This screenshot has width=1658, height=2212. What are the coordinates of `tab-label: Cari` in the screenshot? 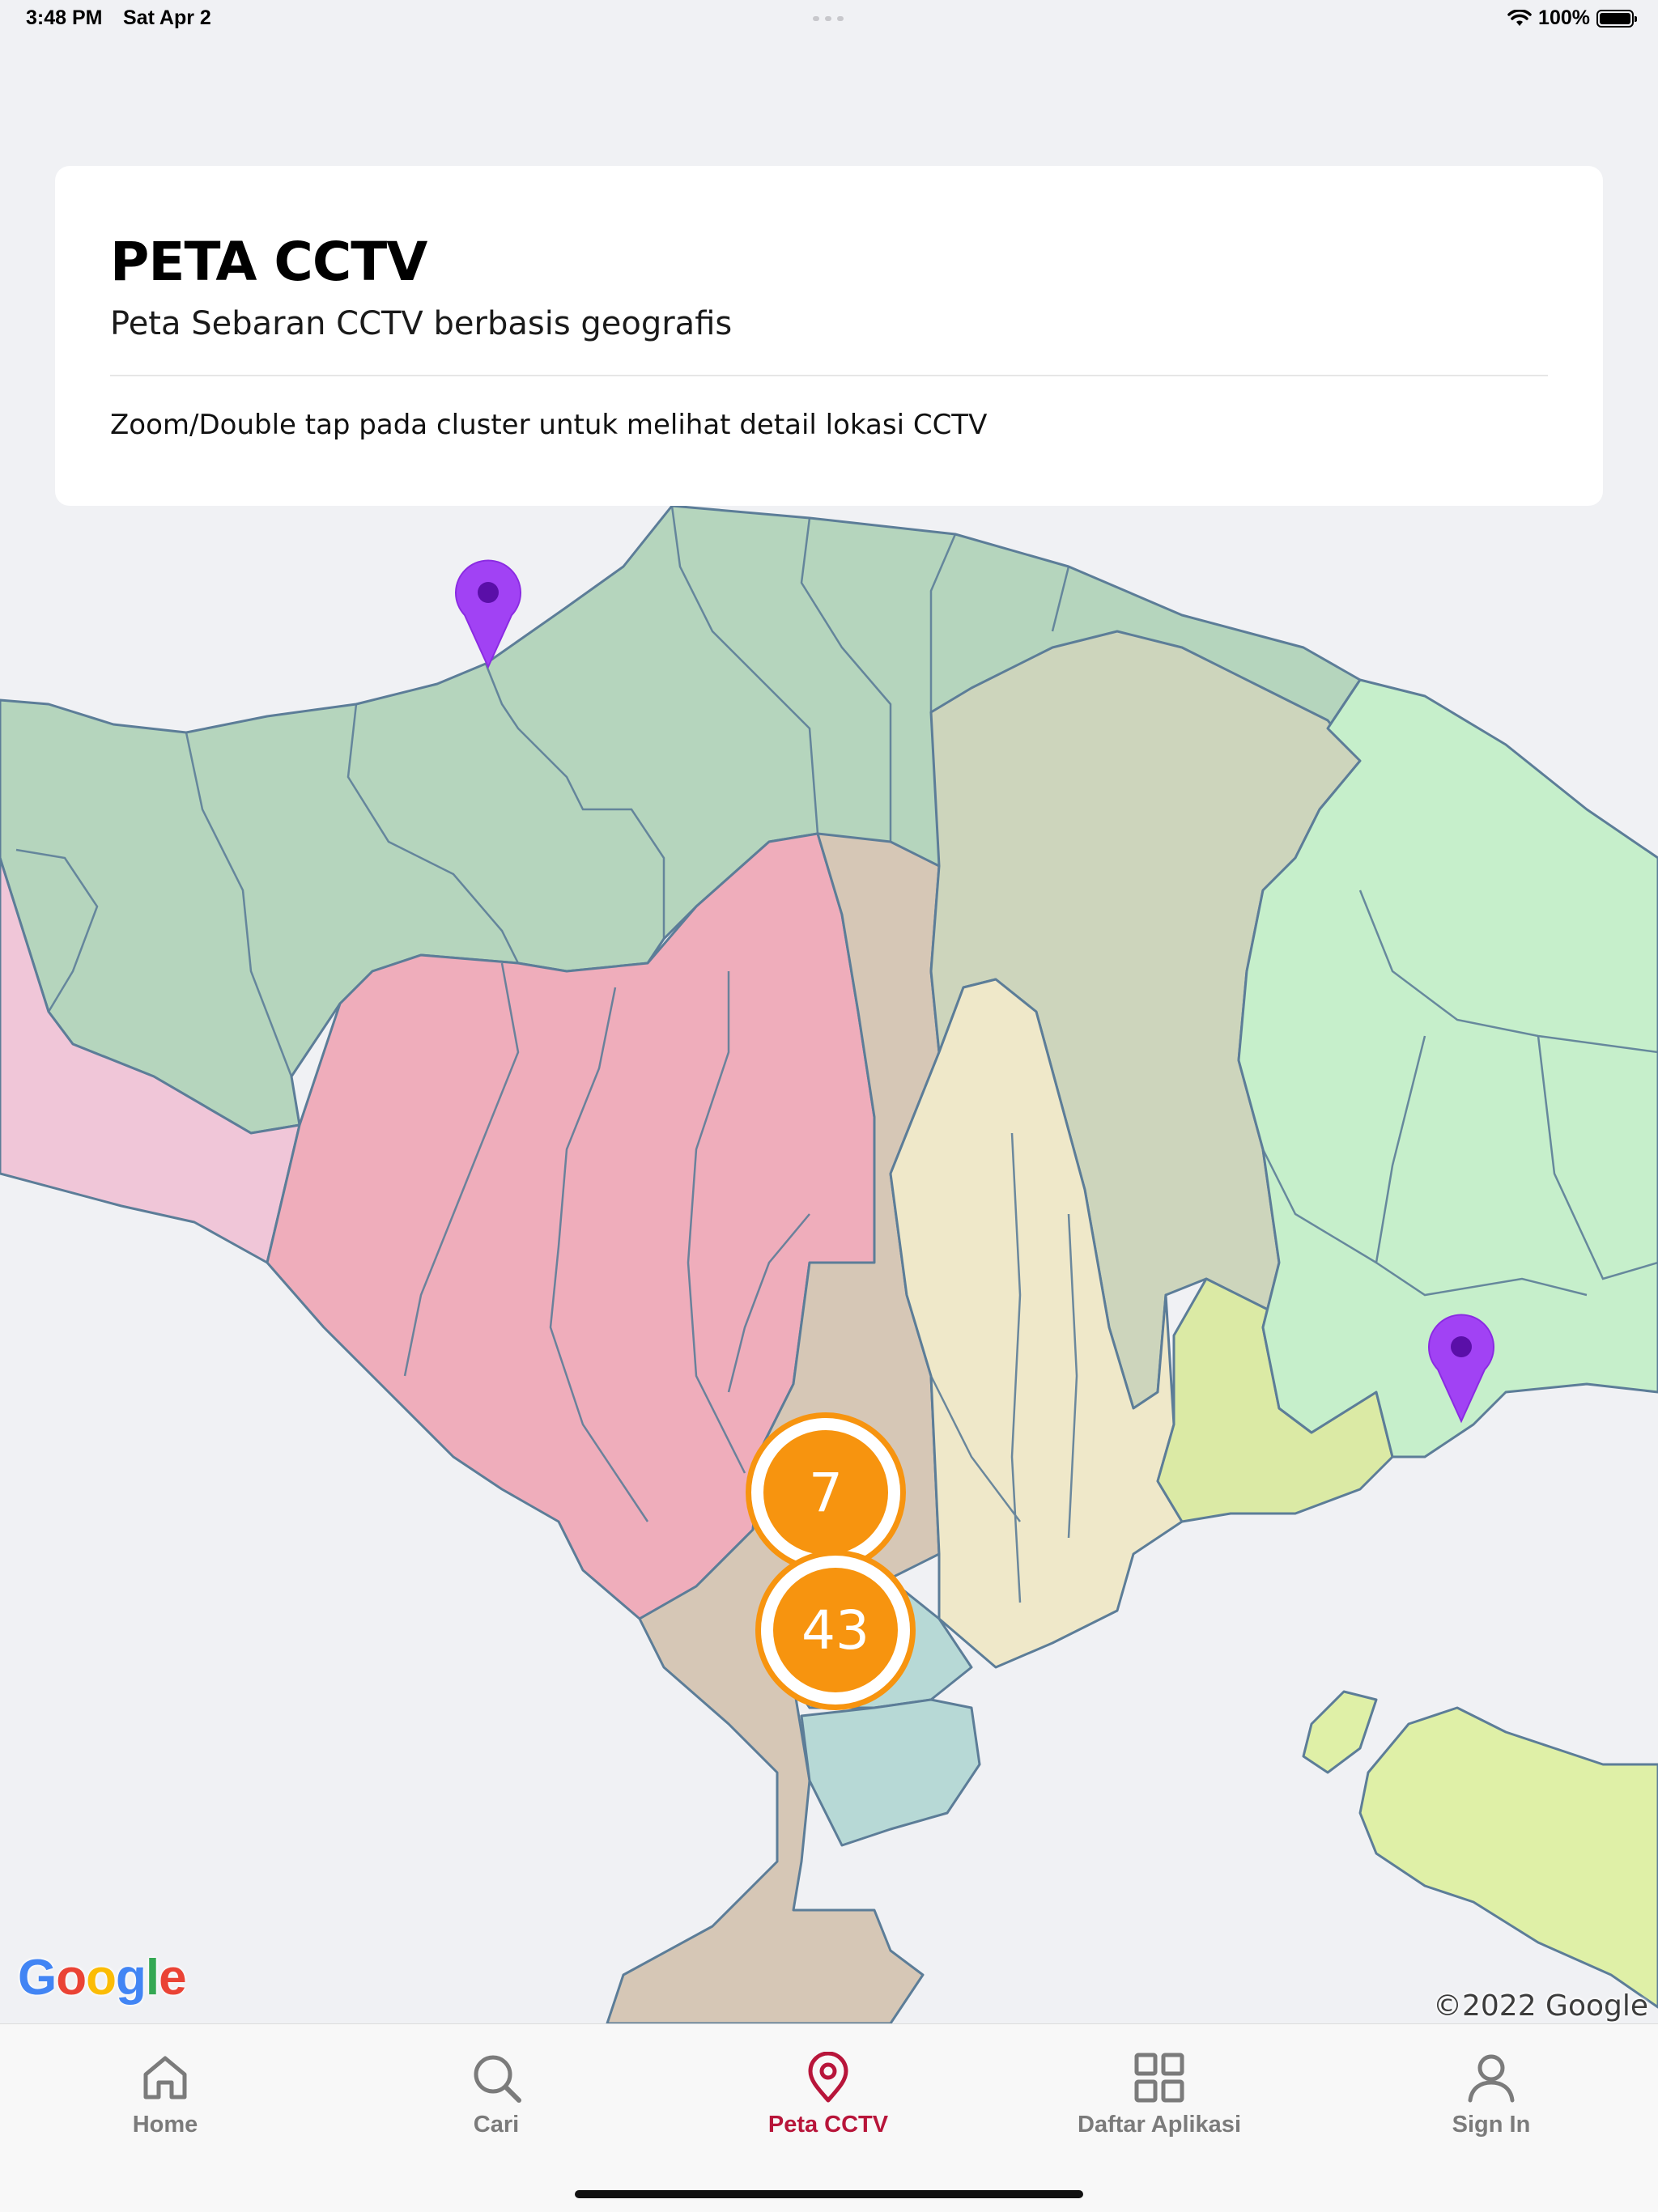 It's located at (496, 2125).